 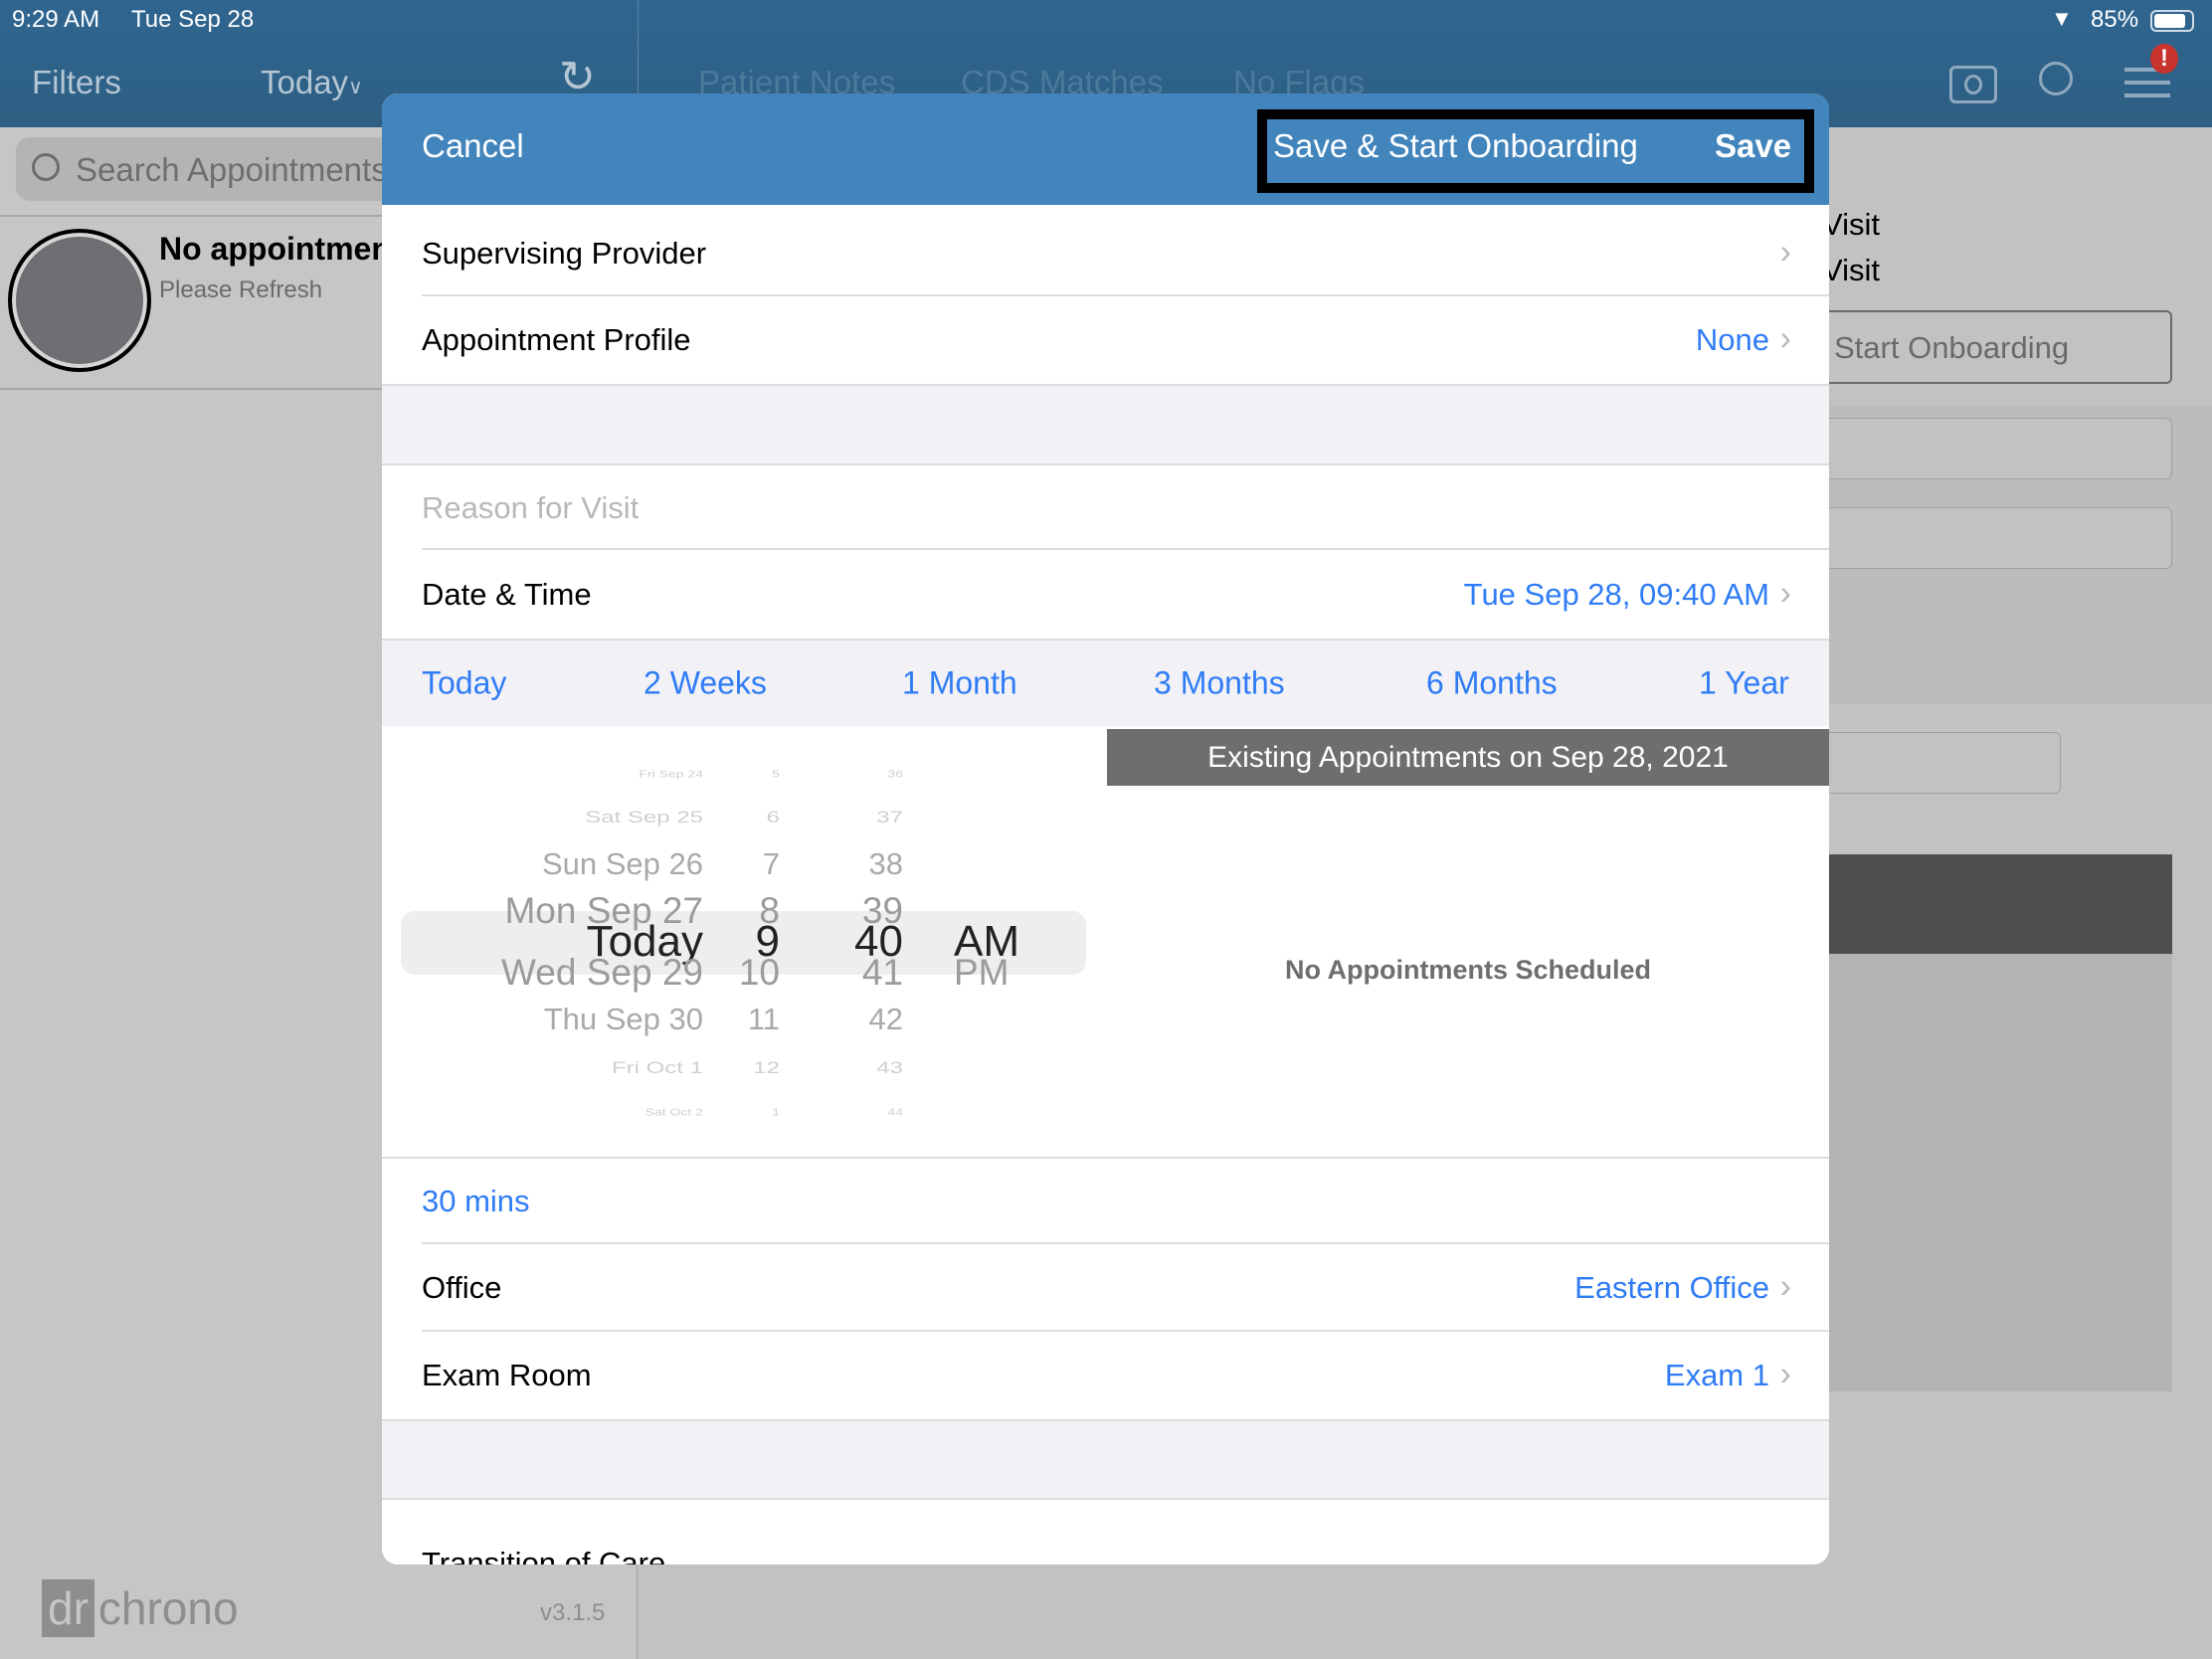 I want to click on picker-ampm: PM, so click(x=982, y=973).